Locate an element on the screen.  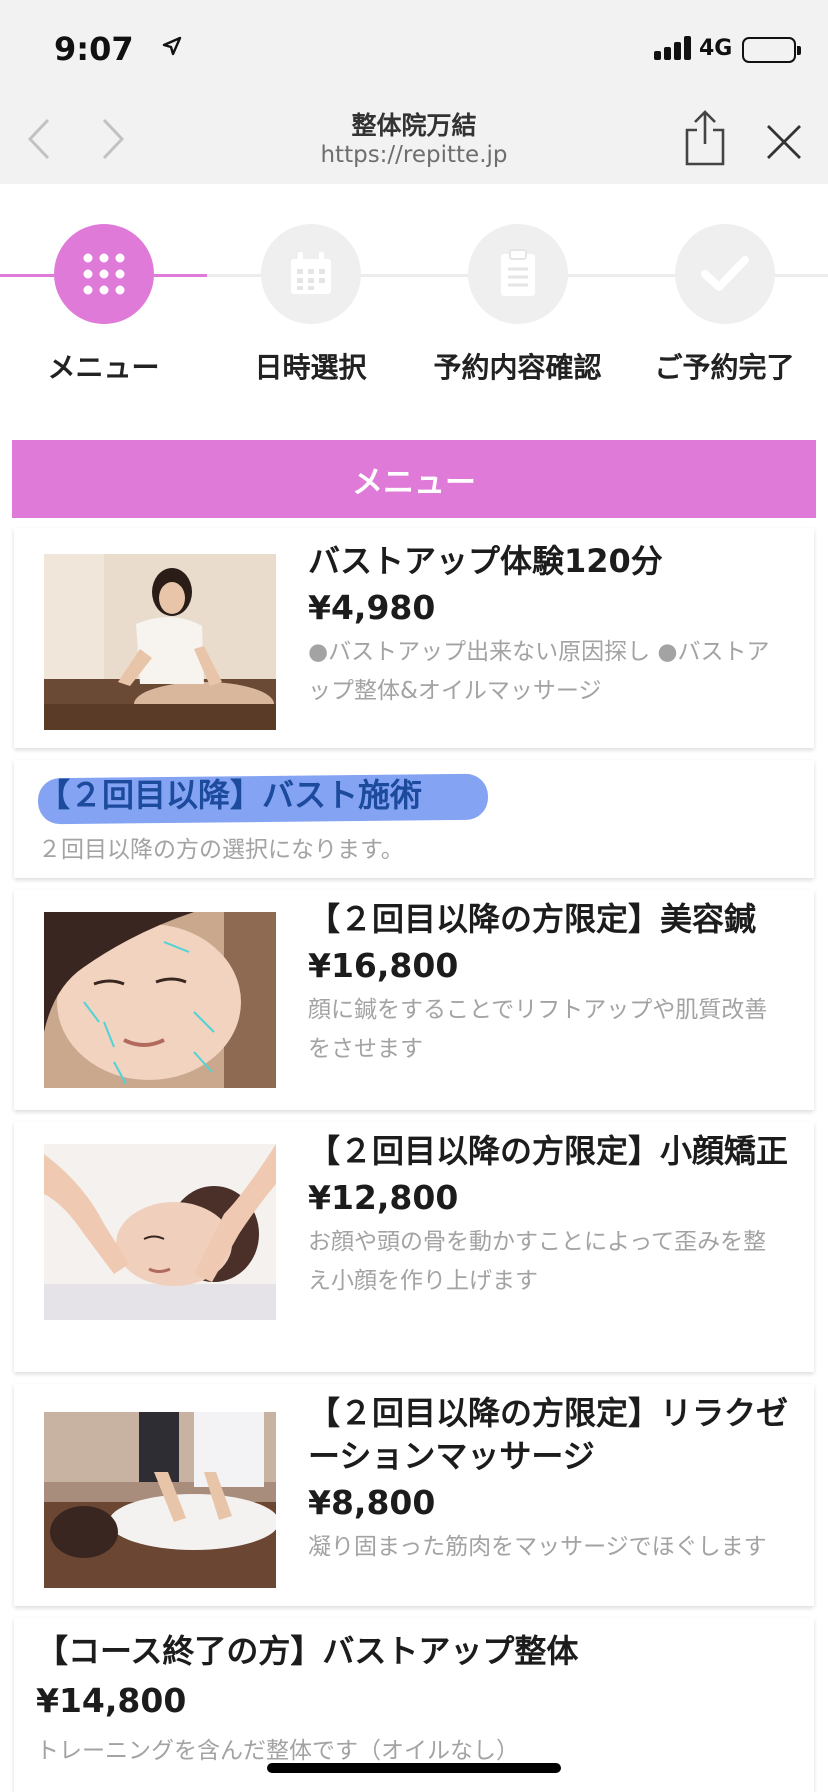
forward-icon is located at coordinates (113, 141).